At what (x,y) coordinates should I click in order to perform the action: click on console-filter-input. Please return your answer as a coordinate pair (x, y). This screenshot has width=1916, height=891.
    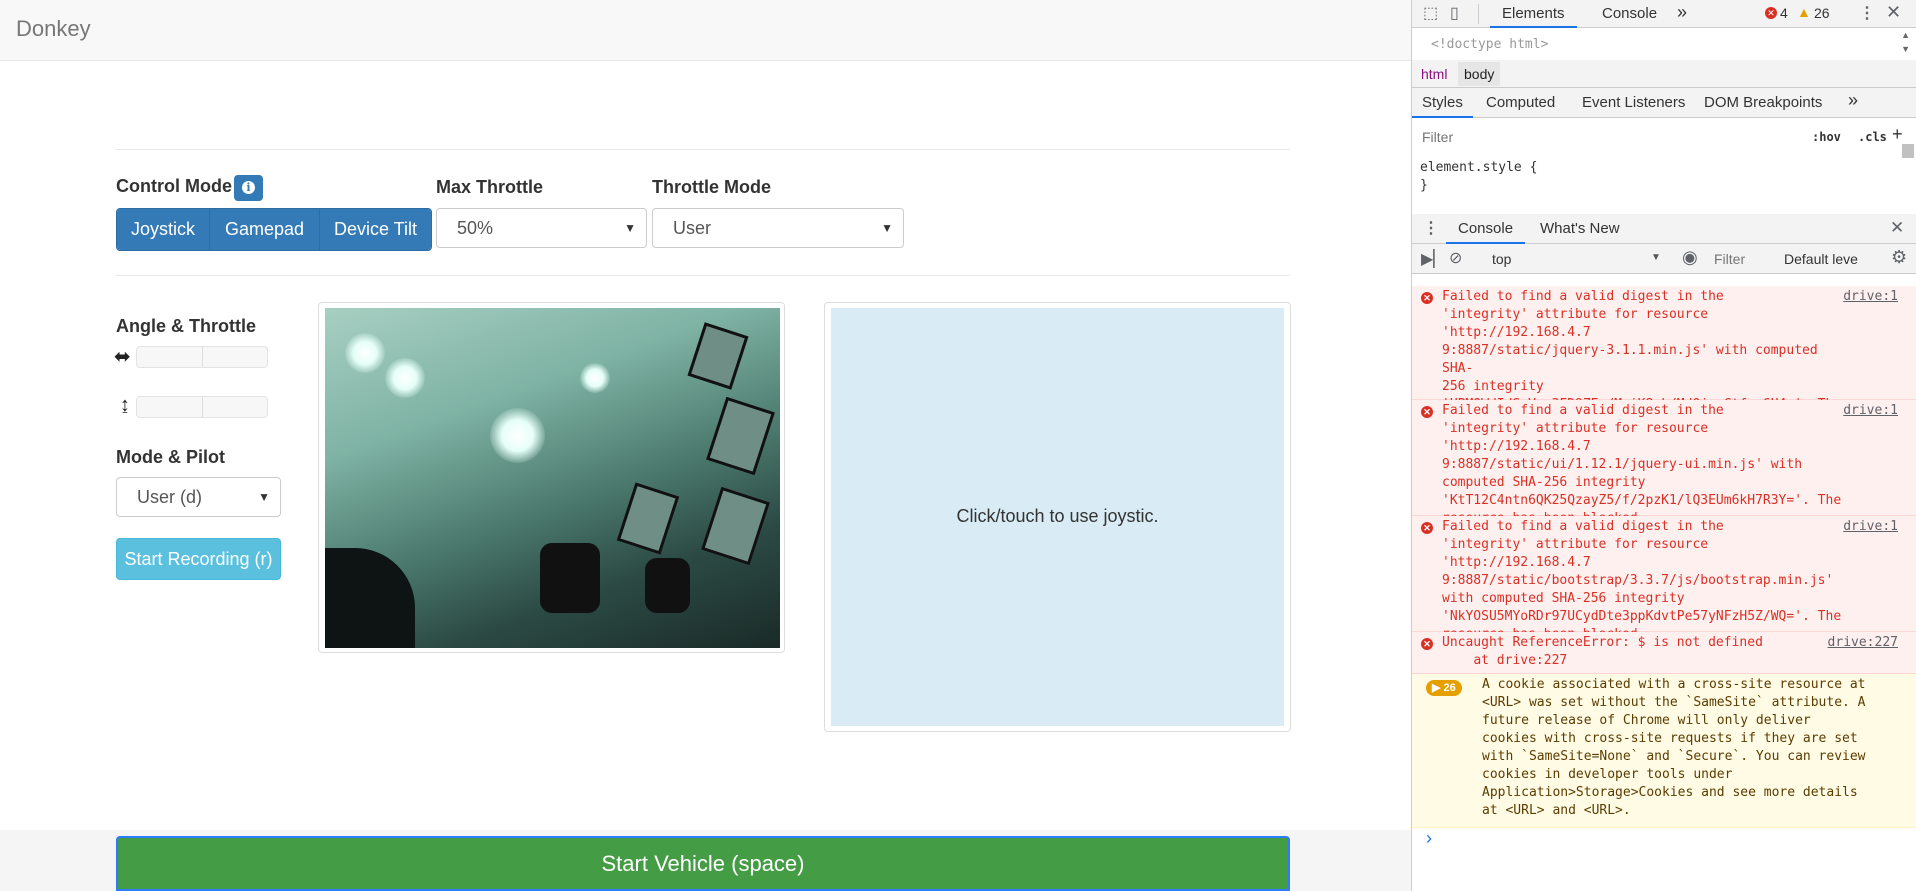
    Looking at the image, I should click on (1740, 259).